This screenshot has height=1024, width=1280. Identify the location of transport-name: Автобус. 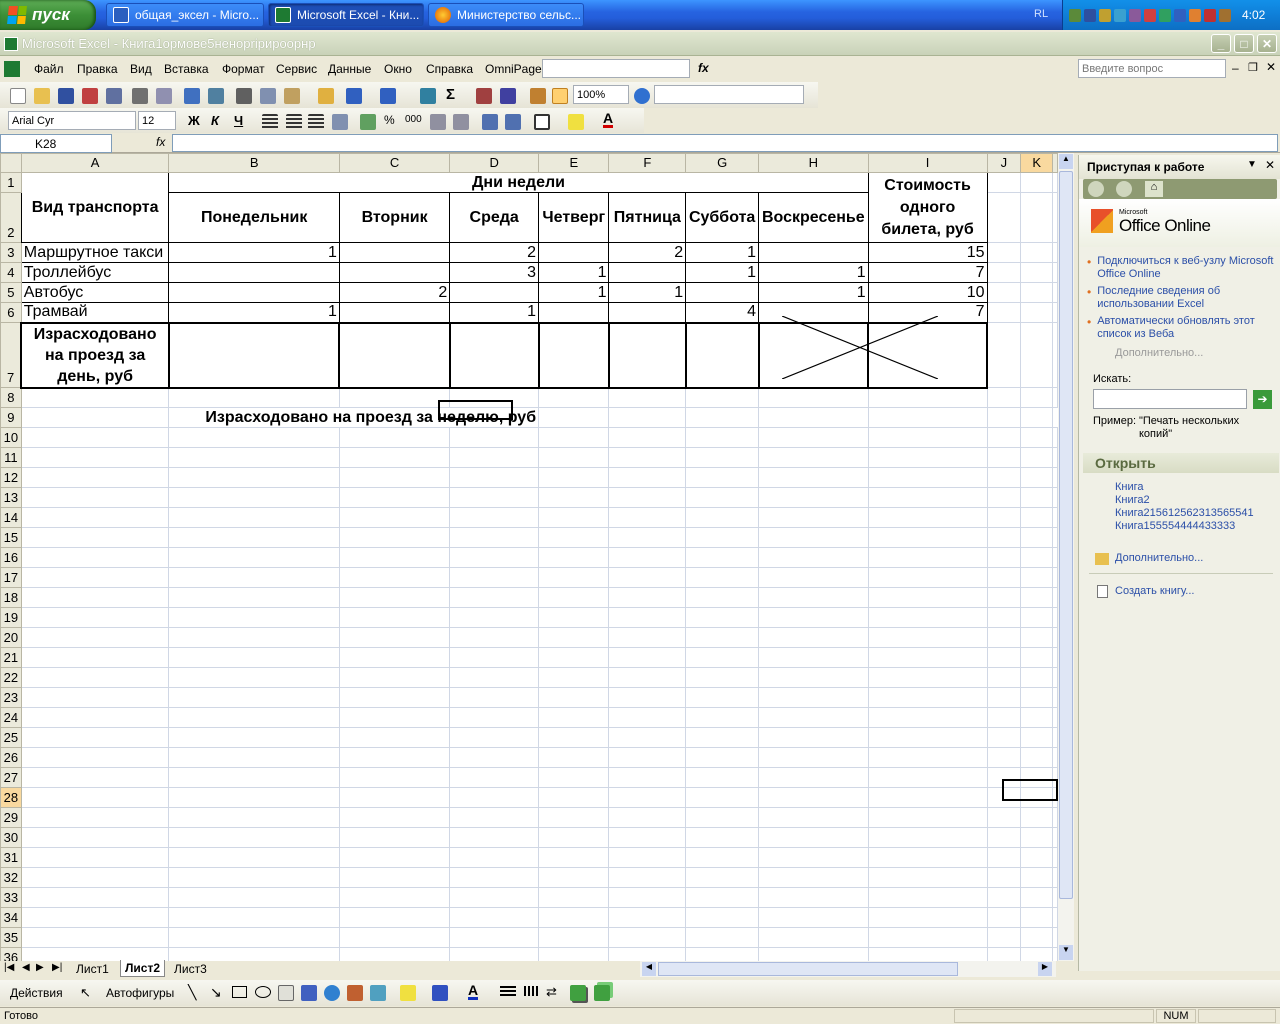
(95, 292).